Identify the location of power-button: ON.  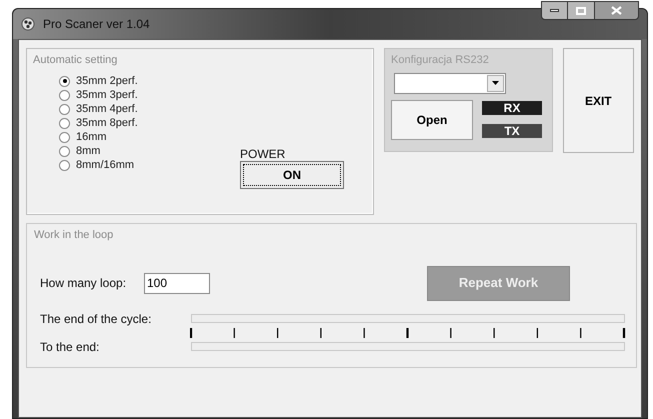
(292, 175).